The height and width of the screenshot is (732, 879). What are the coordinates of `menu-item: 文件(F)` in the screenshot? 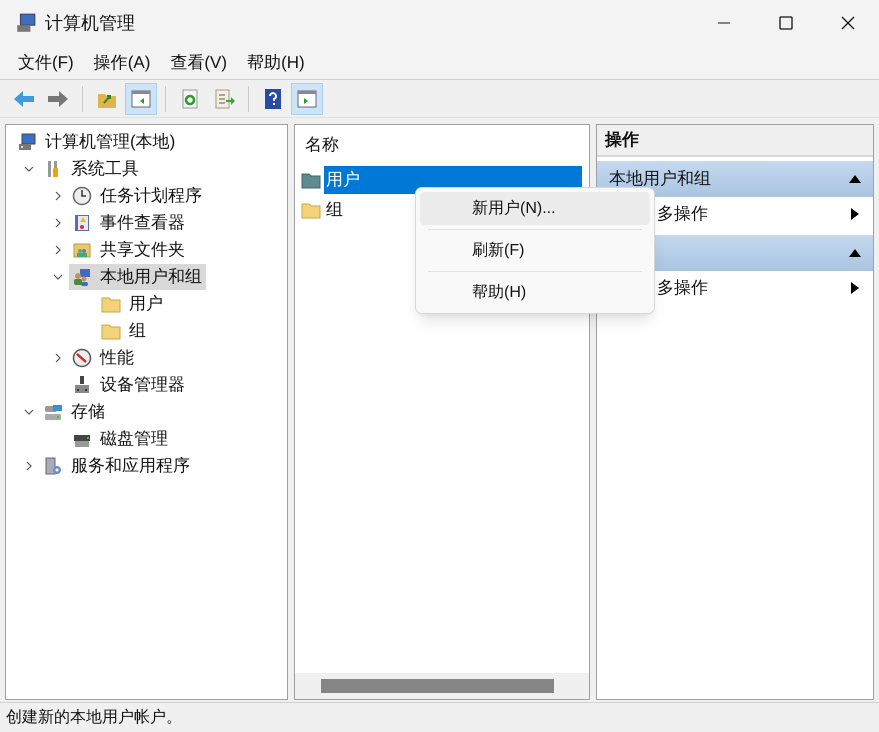 It's located at (46, 63).